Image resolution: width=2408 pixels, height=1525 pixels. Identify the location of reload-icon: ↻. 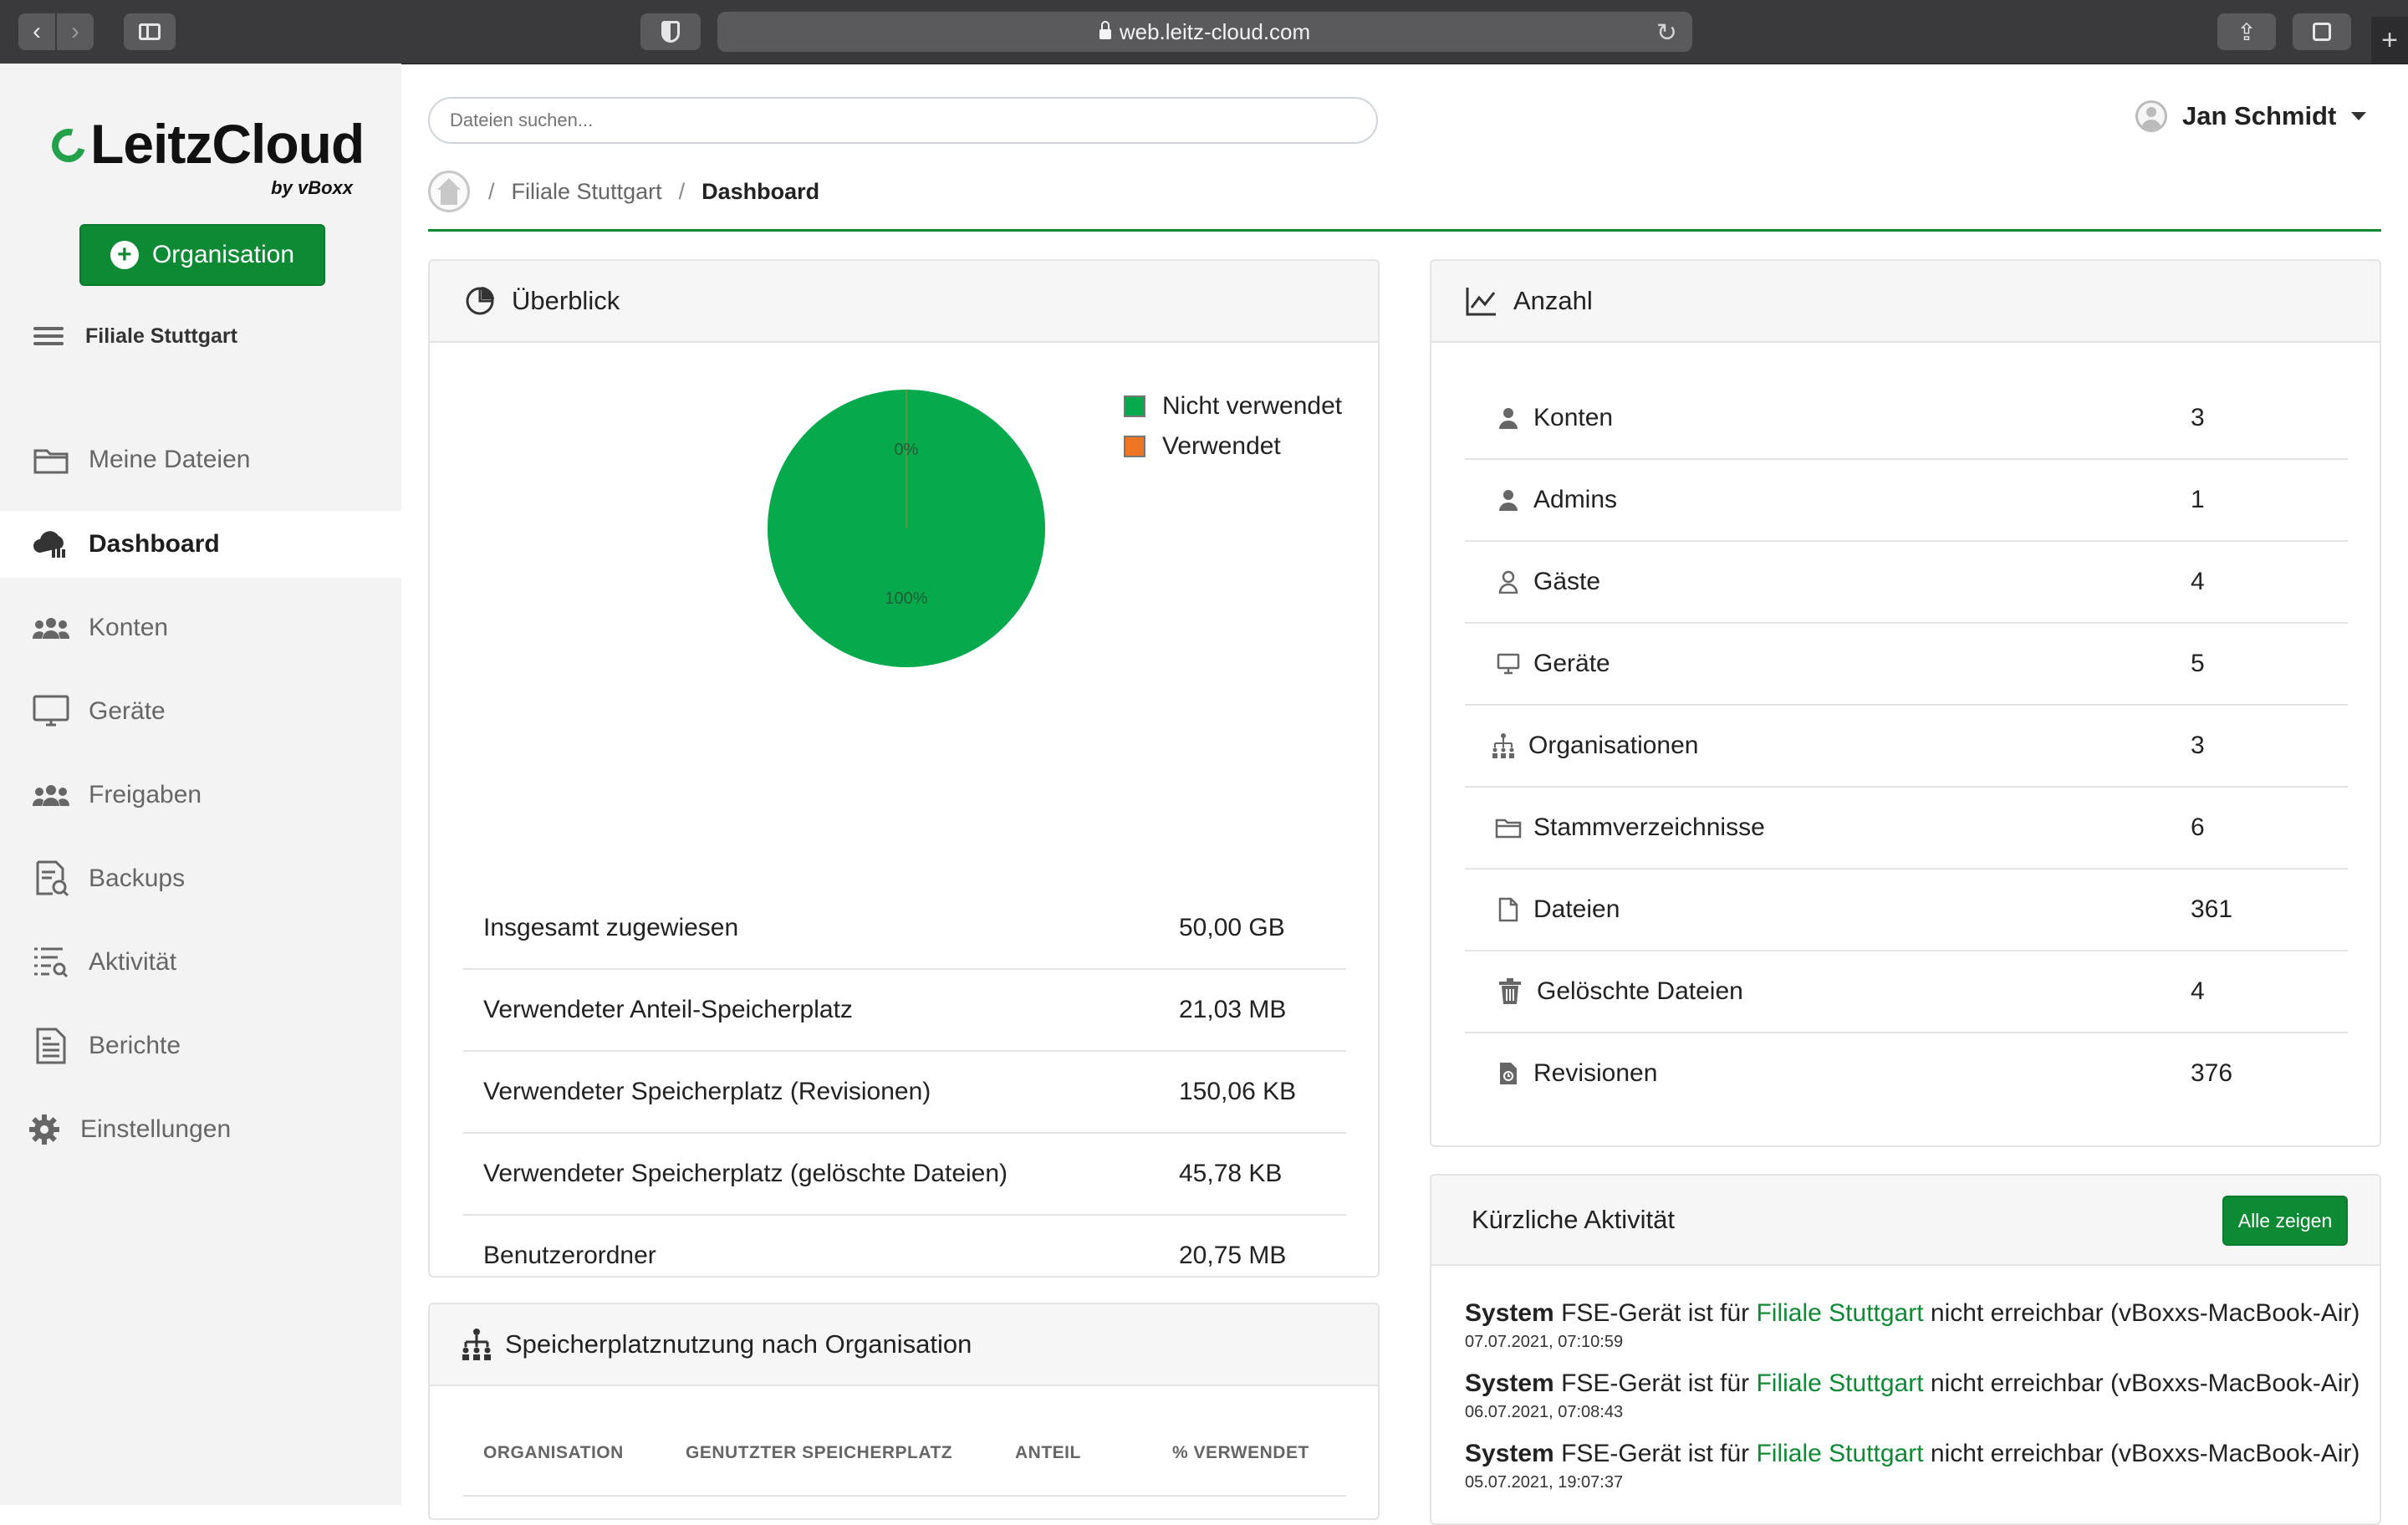
(1667, 33).